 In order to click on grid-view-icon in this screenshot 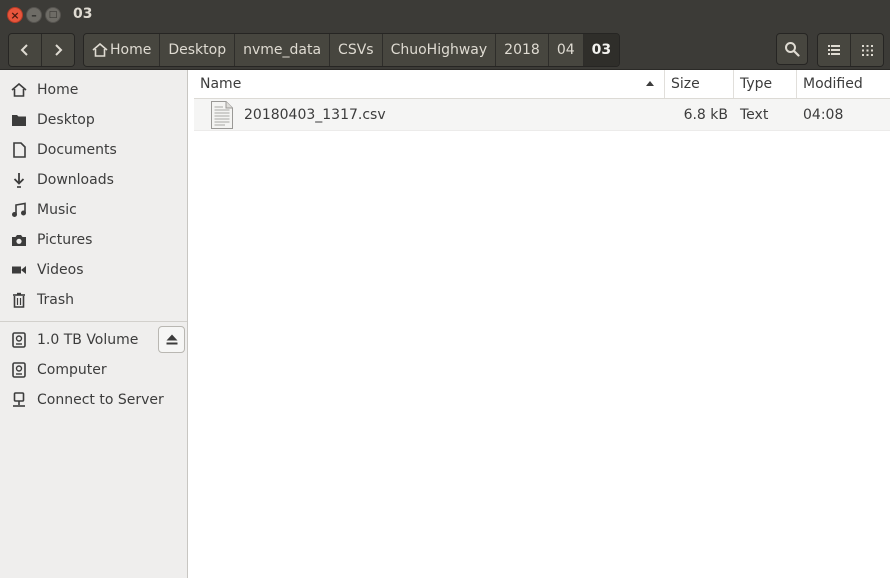, I will do `click(867, 50)`.